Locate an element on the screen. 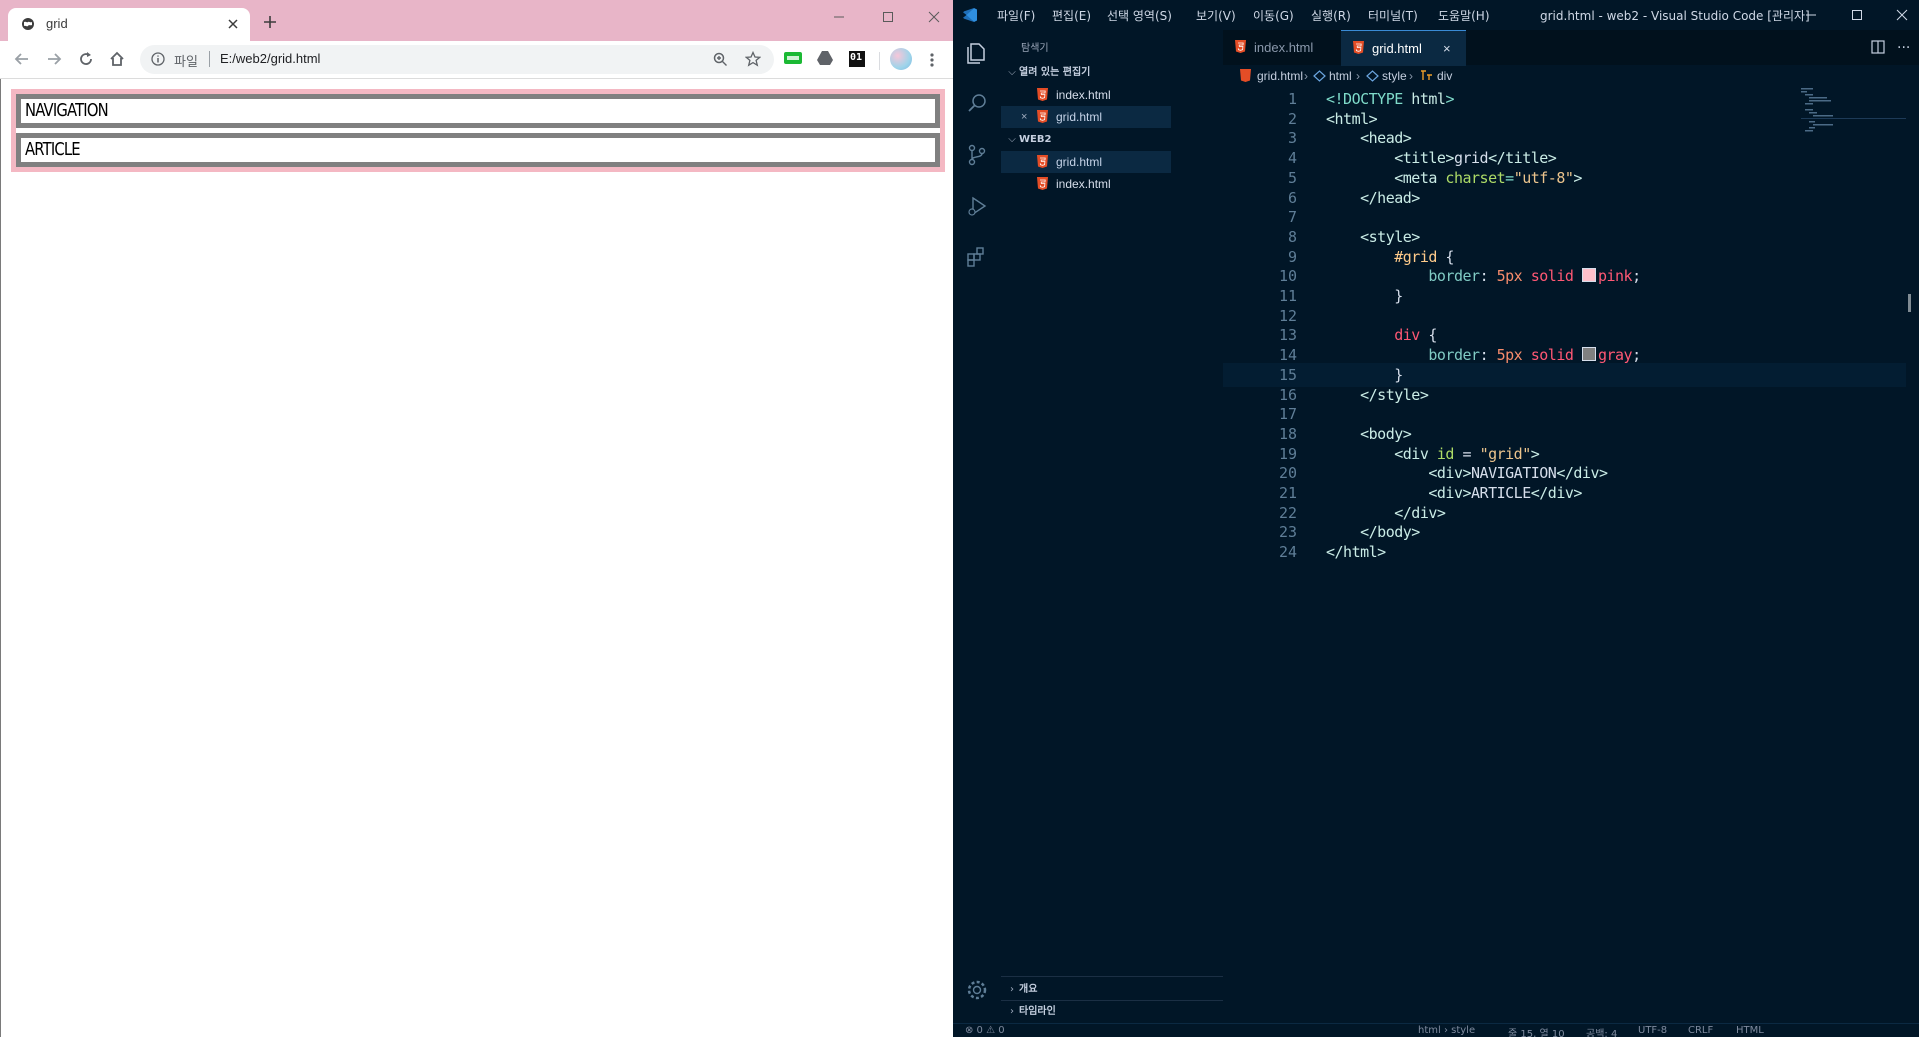 The width and height of the screenshot is (1919, 1037). breadcrumb-div: div is located at coordinates (1444, 76).